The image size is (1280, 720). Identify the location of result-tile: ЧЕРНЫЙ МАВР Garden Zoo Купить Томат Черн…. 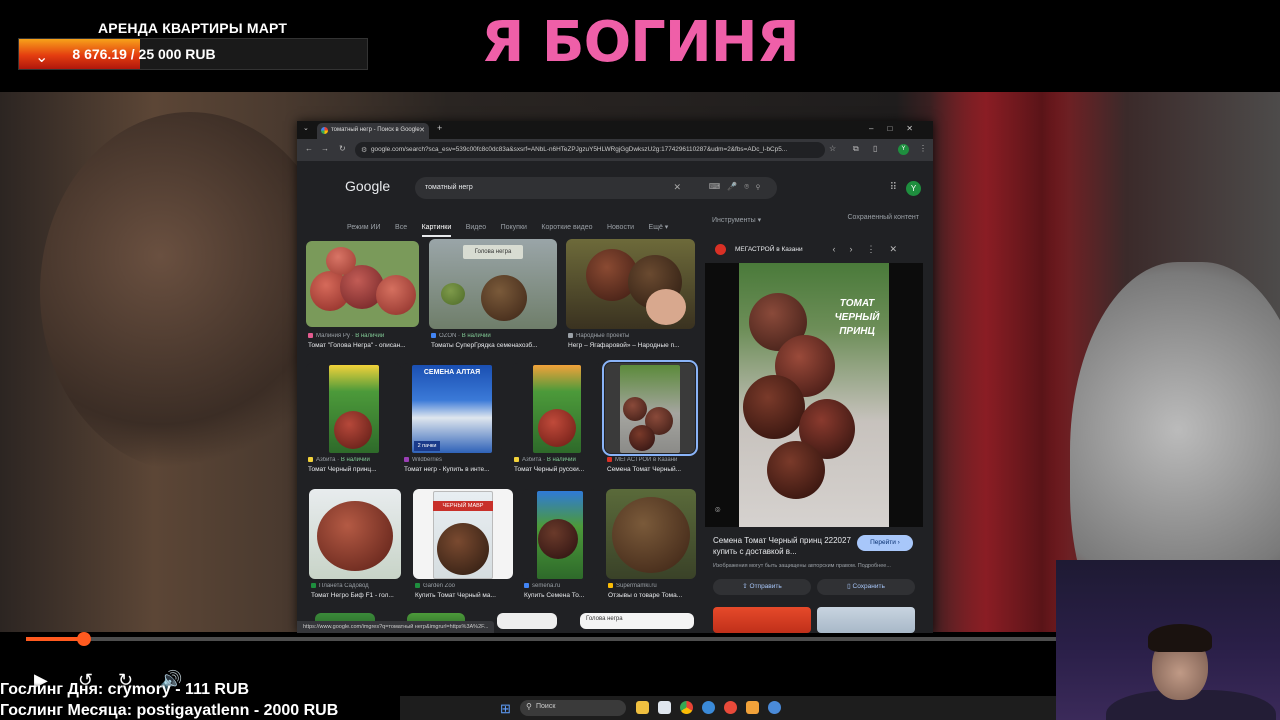
(463, 545).